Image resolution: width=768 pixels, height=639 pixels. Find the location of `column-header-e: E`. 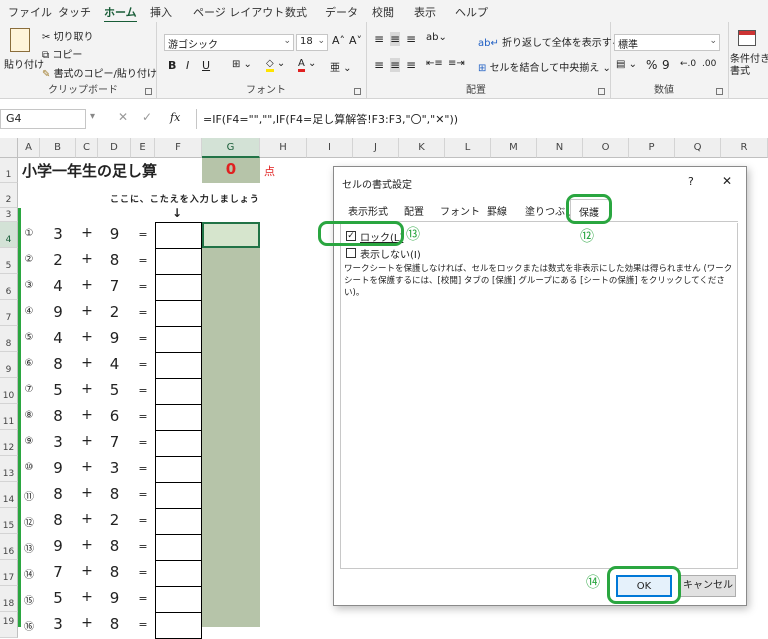

column-header-e: E is located at coordinates (143, 148).